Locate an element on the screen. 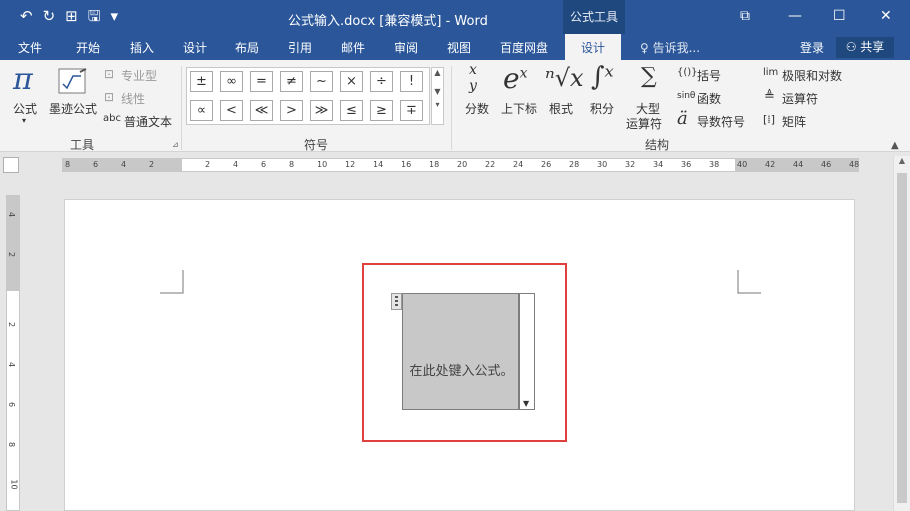  symbol-less-equal: ≤ is located at coordinates (351, 110).